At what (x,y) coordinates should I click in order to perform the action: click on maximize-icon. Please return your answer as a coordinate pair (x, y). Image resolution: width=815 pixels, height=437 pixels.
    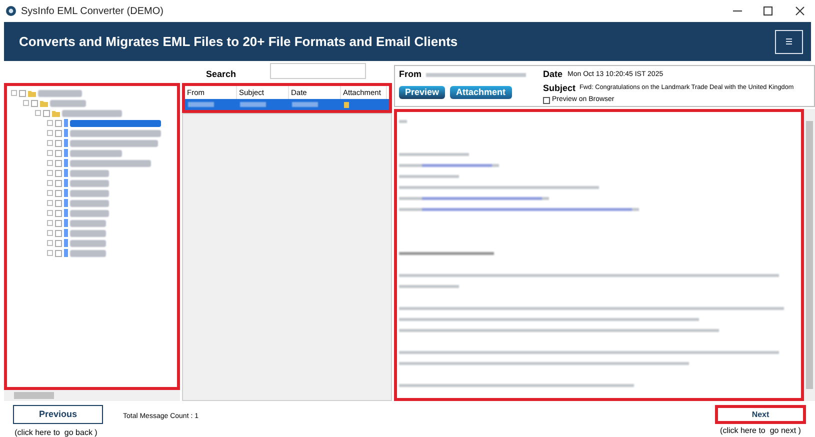
    Looking at the image, I should click on (768, 11).